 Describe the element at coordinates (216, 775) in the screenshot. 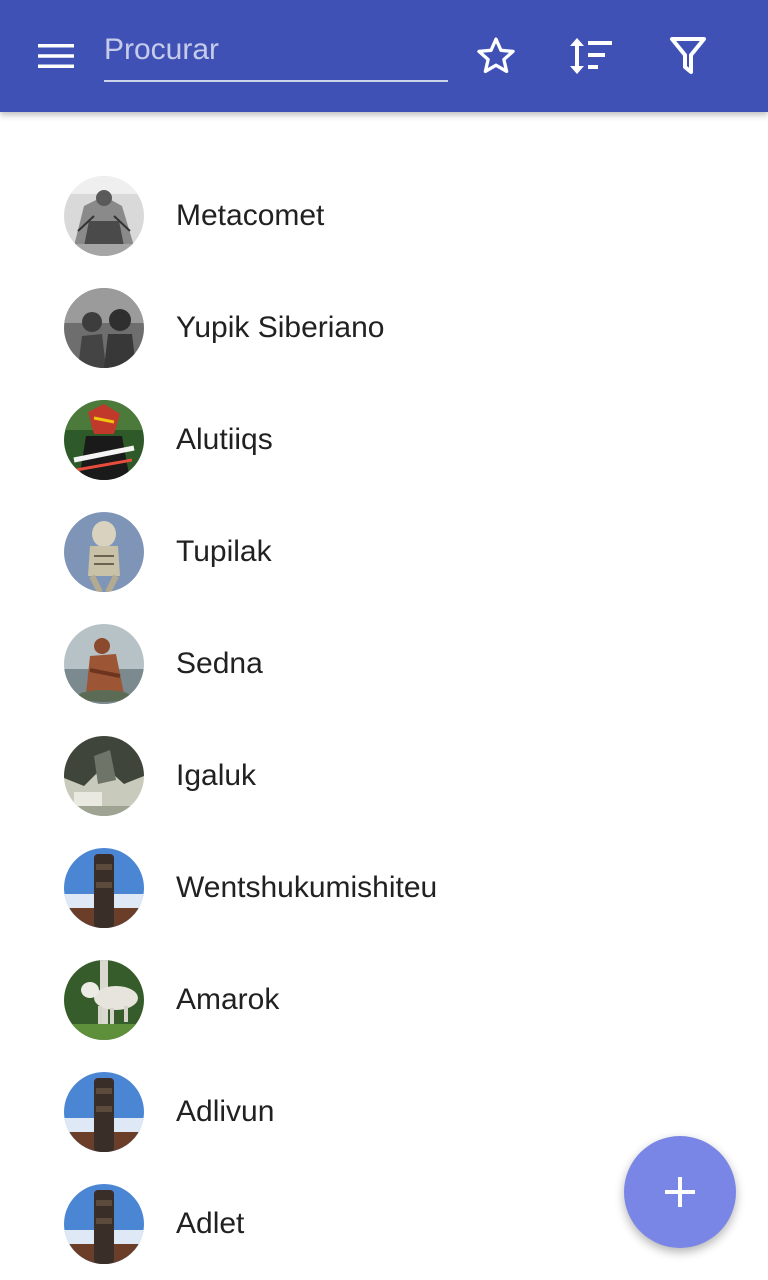

I see `item-label: Igaluk` at that location.